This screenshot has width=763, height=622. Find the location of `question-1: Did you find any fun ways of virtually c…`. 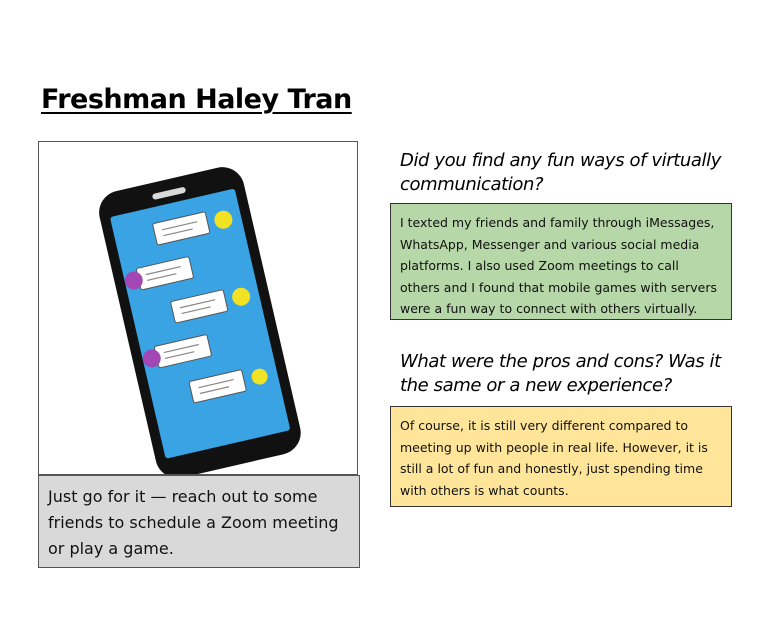

question-1: Did you find any fun ways of virtually c… is located at coordinates (560, 172).